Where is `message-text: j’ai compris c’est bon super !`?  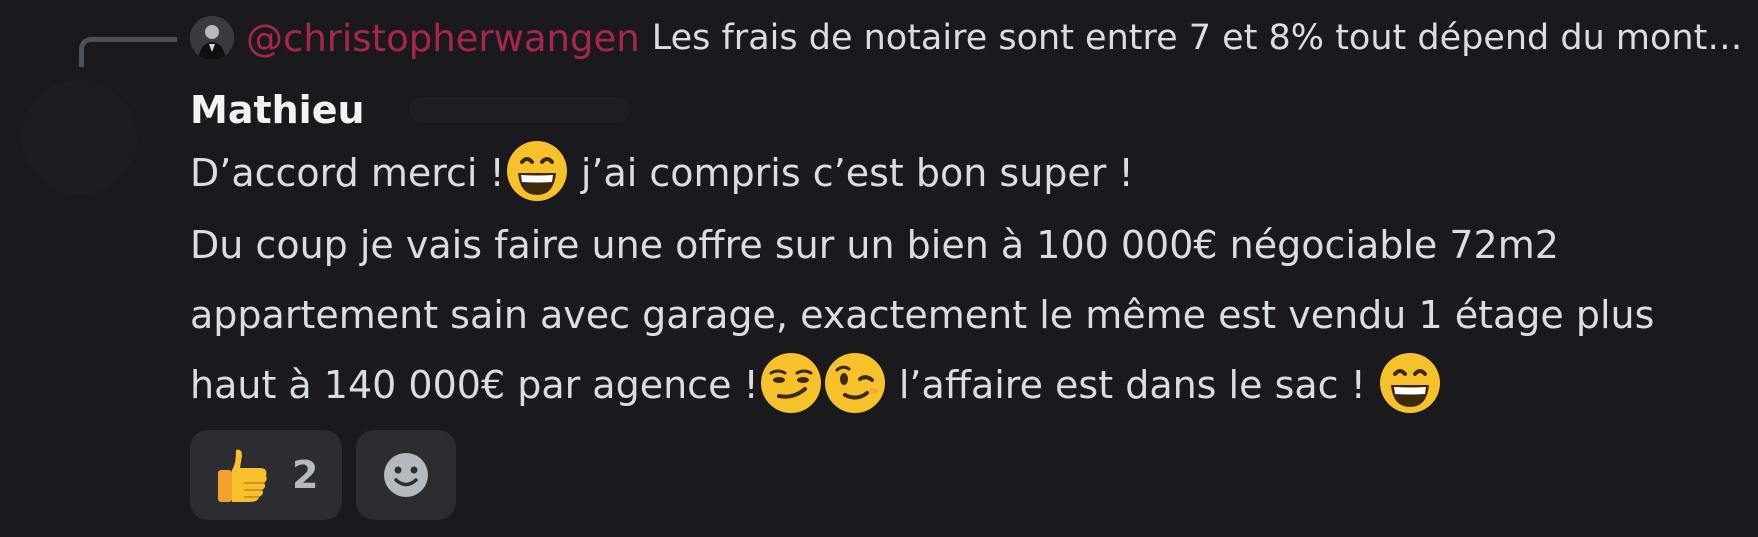
message-text: j’ai compris c’est bon super ! is located at coordinates (851, 173).